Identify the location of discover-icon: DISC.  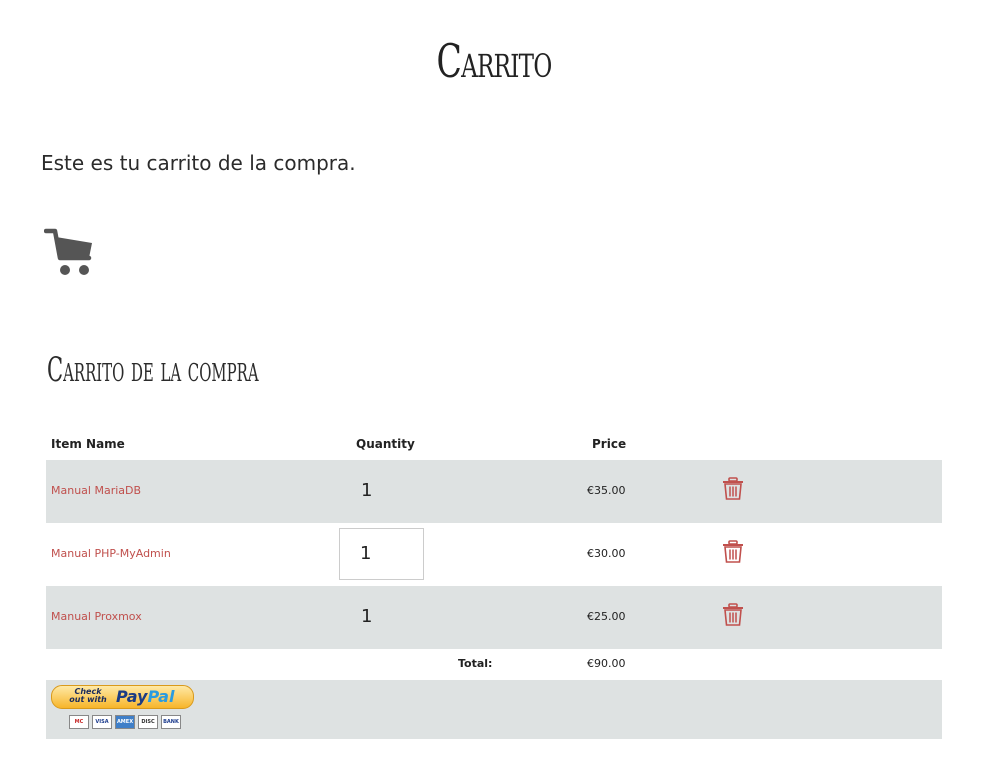
(148, 722).